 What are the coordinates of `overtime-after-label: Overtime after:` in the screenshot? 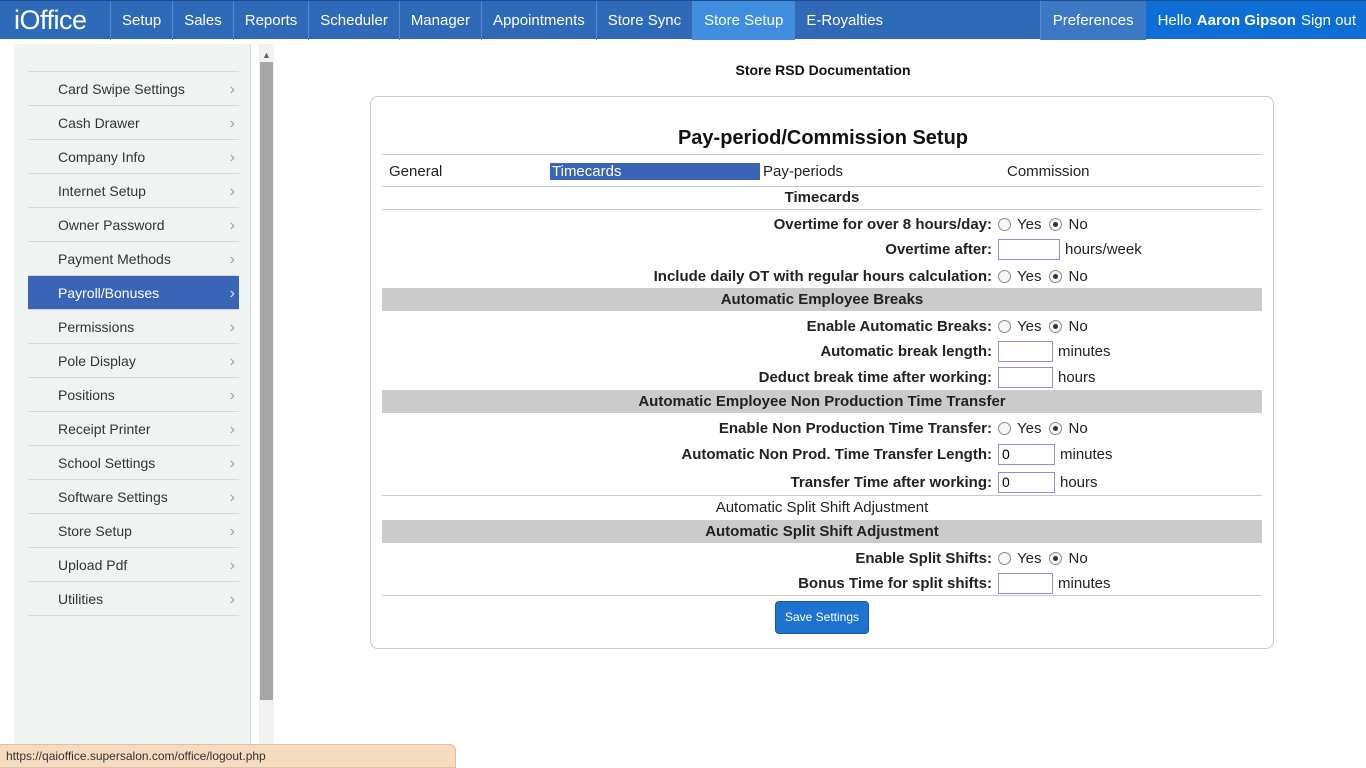 It's located at (938, 249).